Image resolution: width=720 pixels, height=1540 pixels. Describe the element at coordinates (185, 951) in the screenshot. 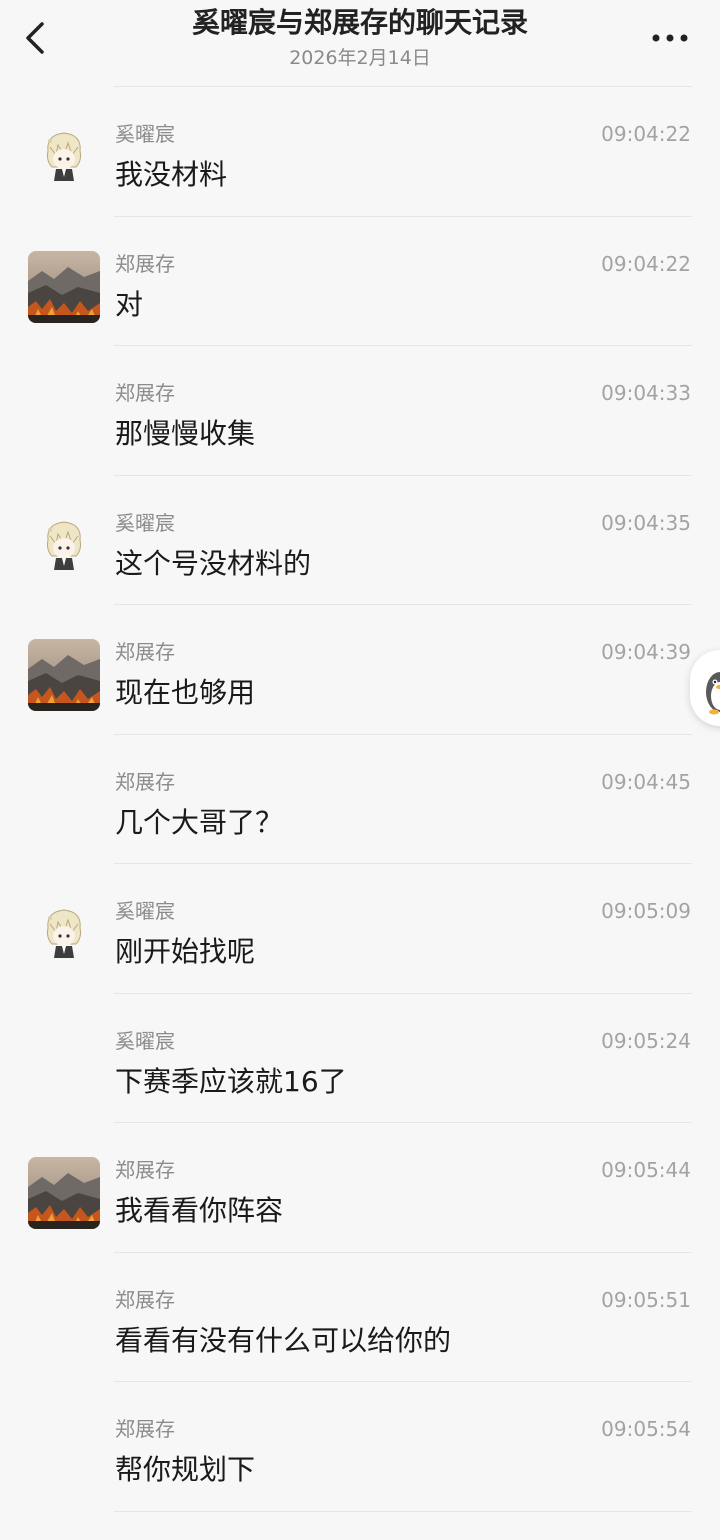

I see `message-text: 刚开始找呢` at that location.